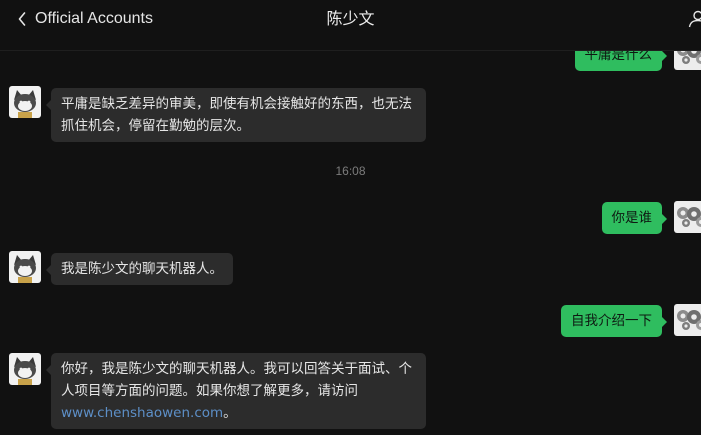 This screenshot has height=435, width=701. I want to click on message-text: 我是陈少文的聊天机器人。, so click(142, 269).